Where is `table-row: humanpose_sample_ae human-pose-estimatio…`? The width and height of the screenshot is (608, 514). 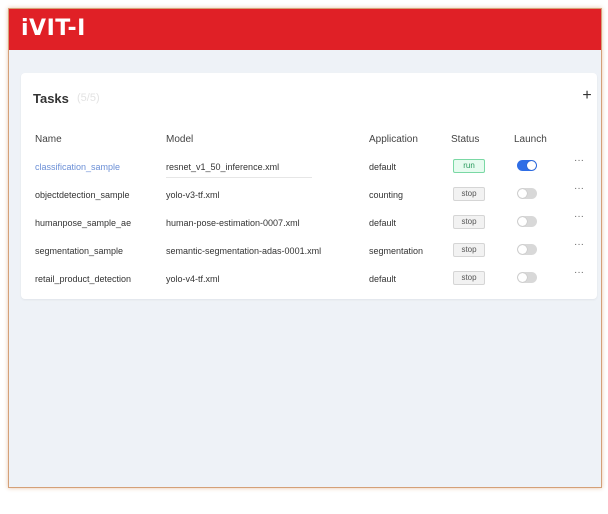 table-row: humanpose_sample_ae human-pose-estimatio… is located at coordinates (309, 223).